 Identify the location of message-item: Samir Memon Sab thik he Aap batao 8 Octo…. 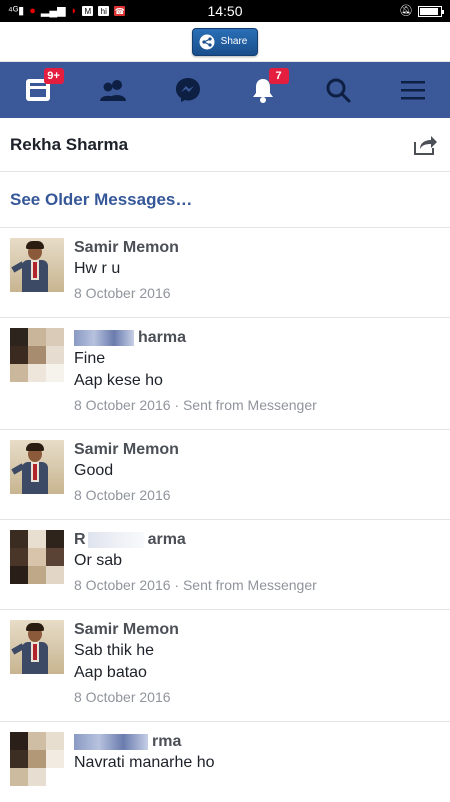
(225, 666).